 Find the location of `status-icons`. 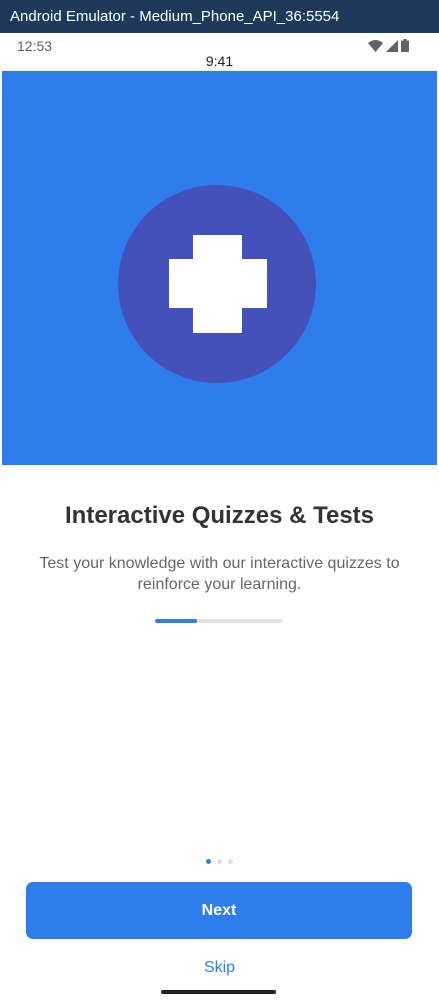

status-icons is located at coordinates (388, 45).